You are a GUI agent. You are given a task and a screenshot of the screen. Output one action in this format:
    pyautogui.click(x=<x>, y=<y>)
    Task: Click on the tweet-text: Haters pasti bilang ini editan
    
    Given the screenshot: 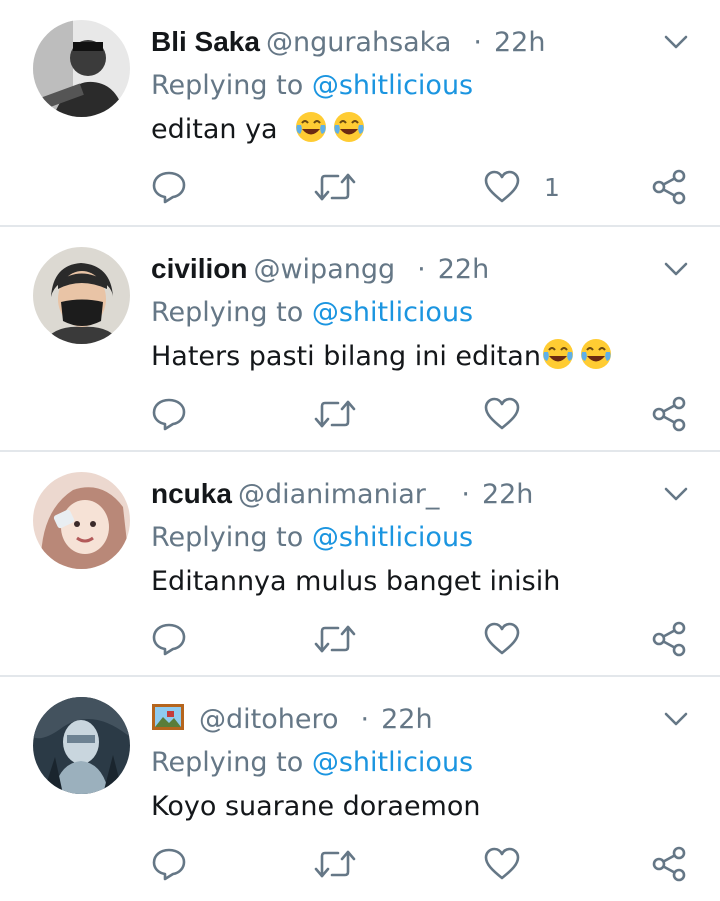 What is the action you would take?
    pyautogui.click(x=384, y=357)
    